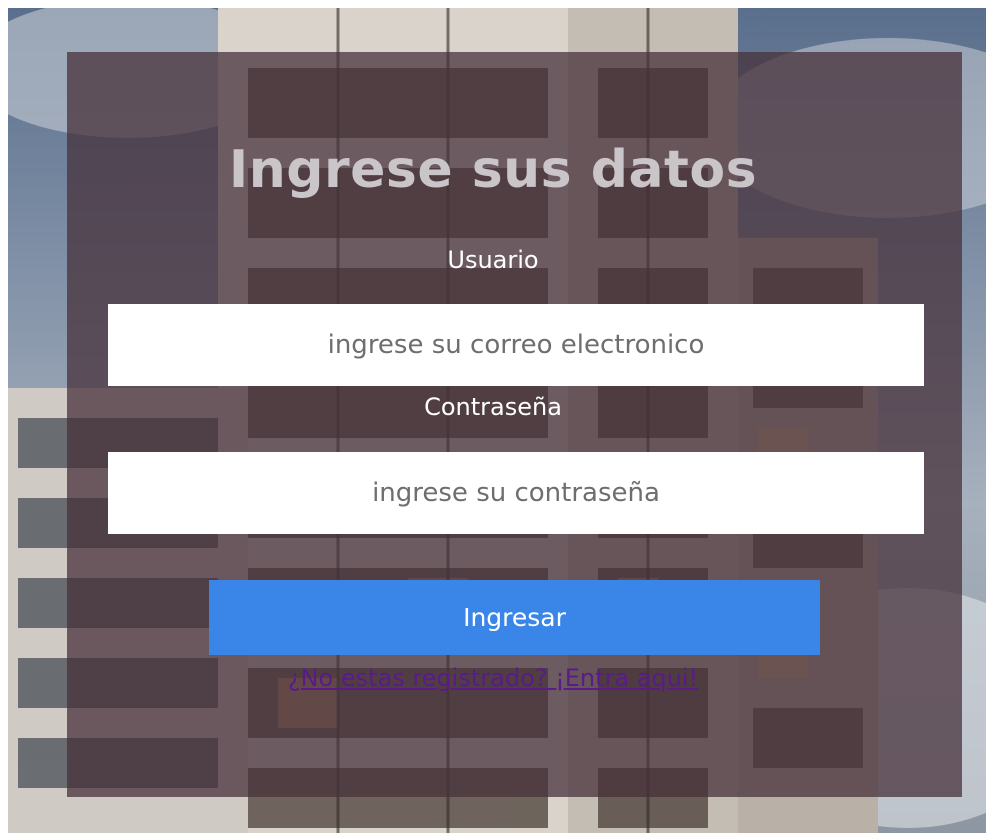 This screenshot has height=833, width=986. What do you see at coordinates (493, 260) in the screenshot?
I see `user-label: Usuario` at bounding box center [493, 260].